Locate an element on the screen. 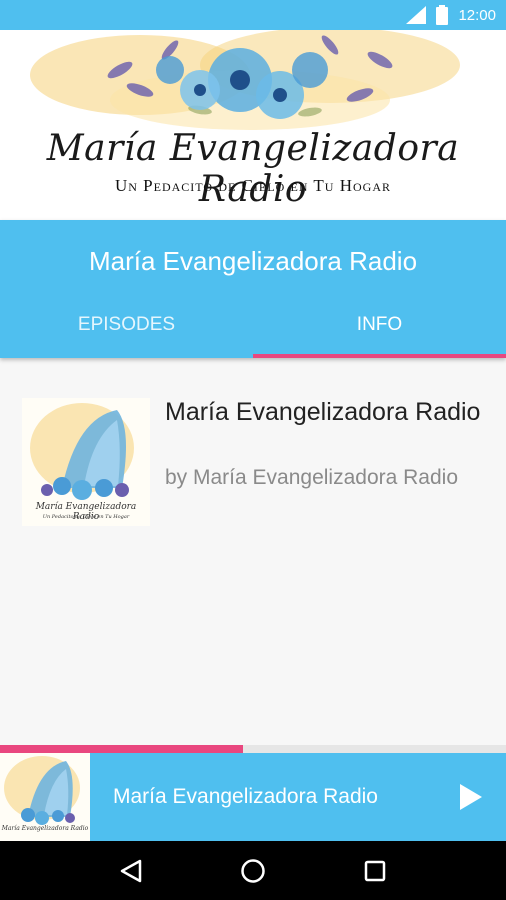  battery-icon is located at coordinates (442, 15).